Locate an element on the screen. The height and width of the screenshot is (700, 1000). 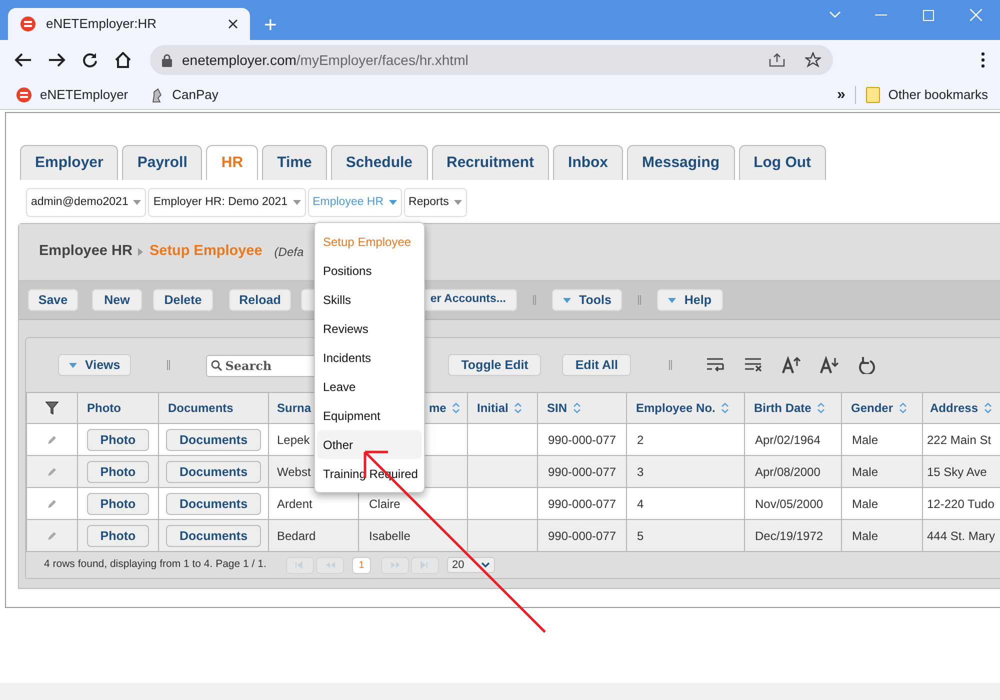
table-cell: 3 is located at coordinates (640, 471).